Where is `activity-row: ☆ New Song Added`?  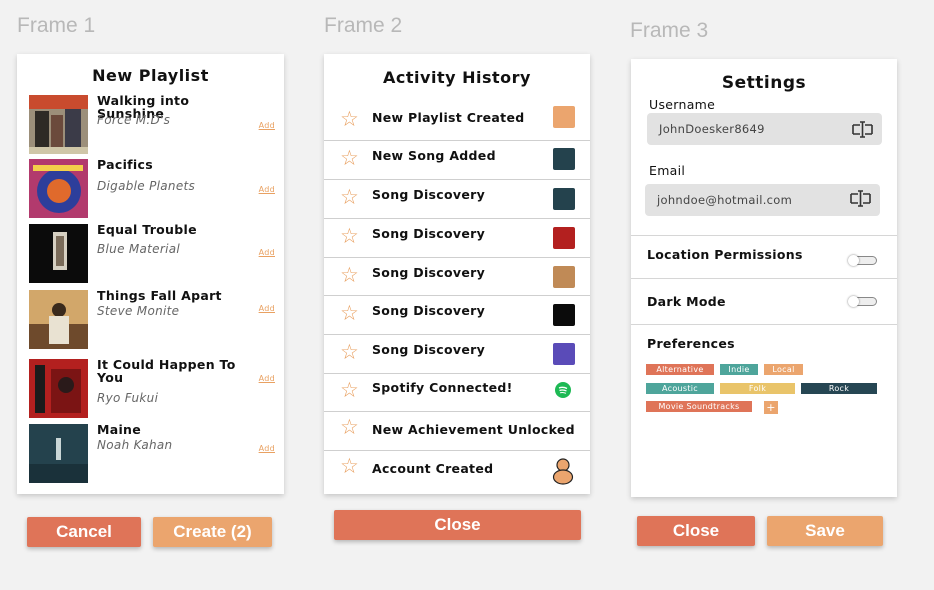
activity-row: ☆ New Song Added is located at coordinates (457, 159).